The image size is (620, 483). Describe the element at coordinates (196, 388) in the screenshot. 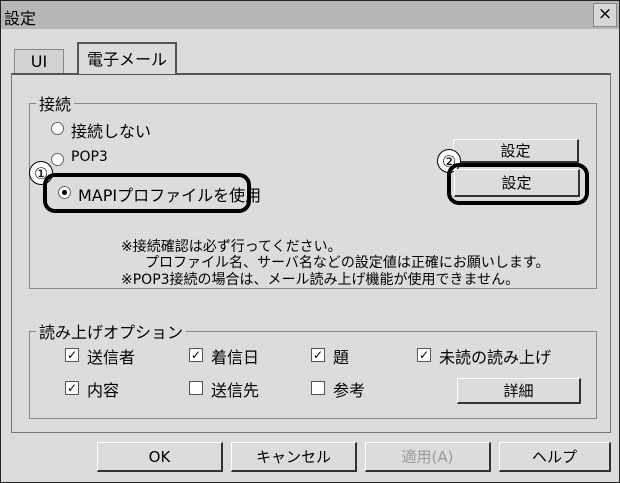

I see `checkbox-recipient` at that location.